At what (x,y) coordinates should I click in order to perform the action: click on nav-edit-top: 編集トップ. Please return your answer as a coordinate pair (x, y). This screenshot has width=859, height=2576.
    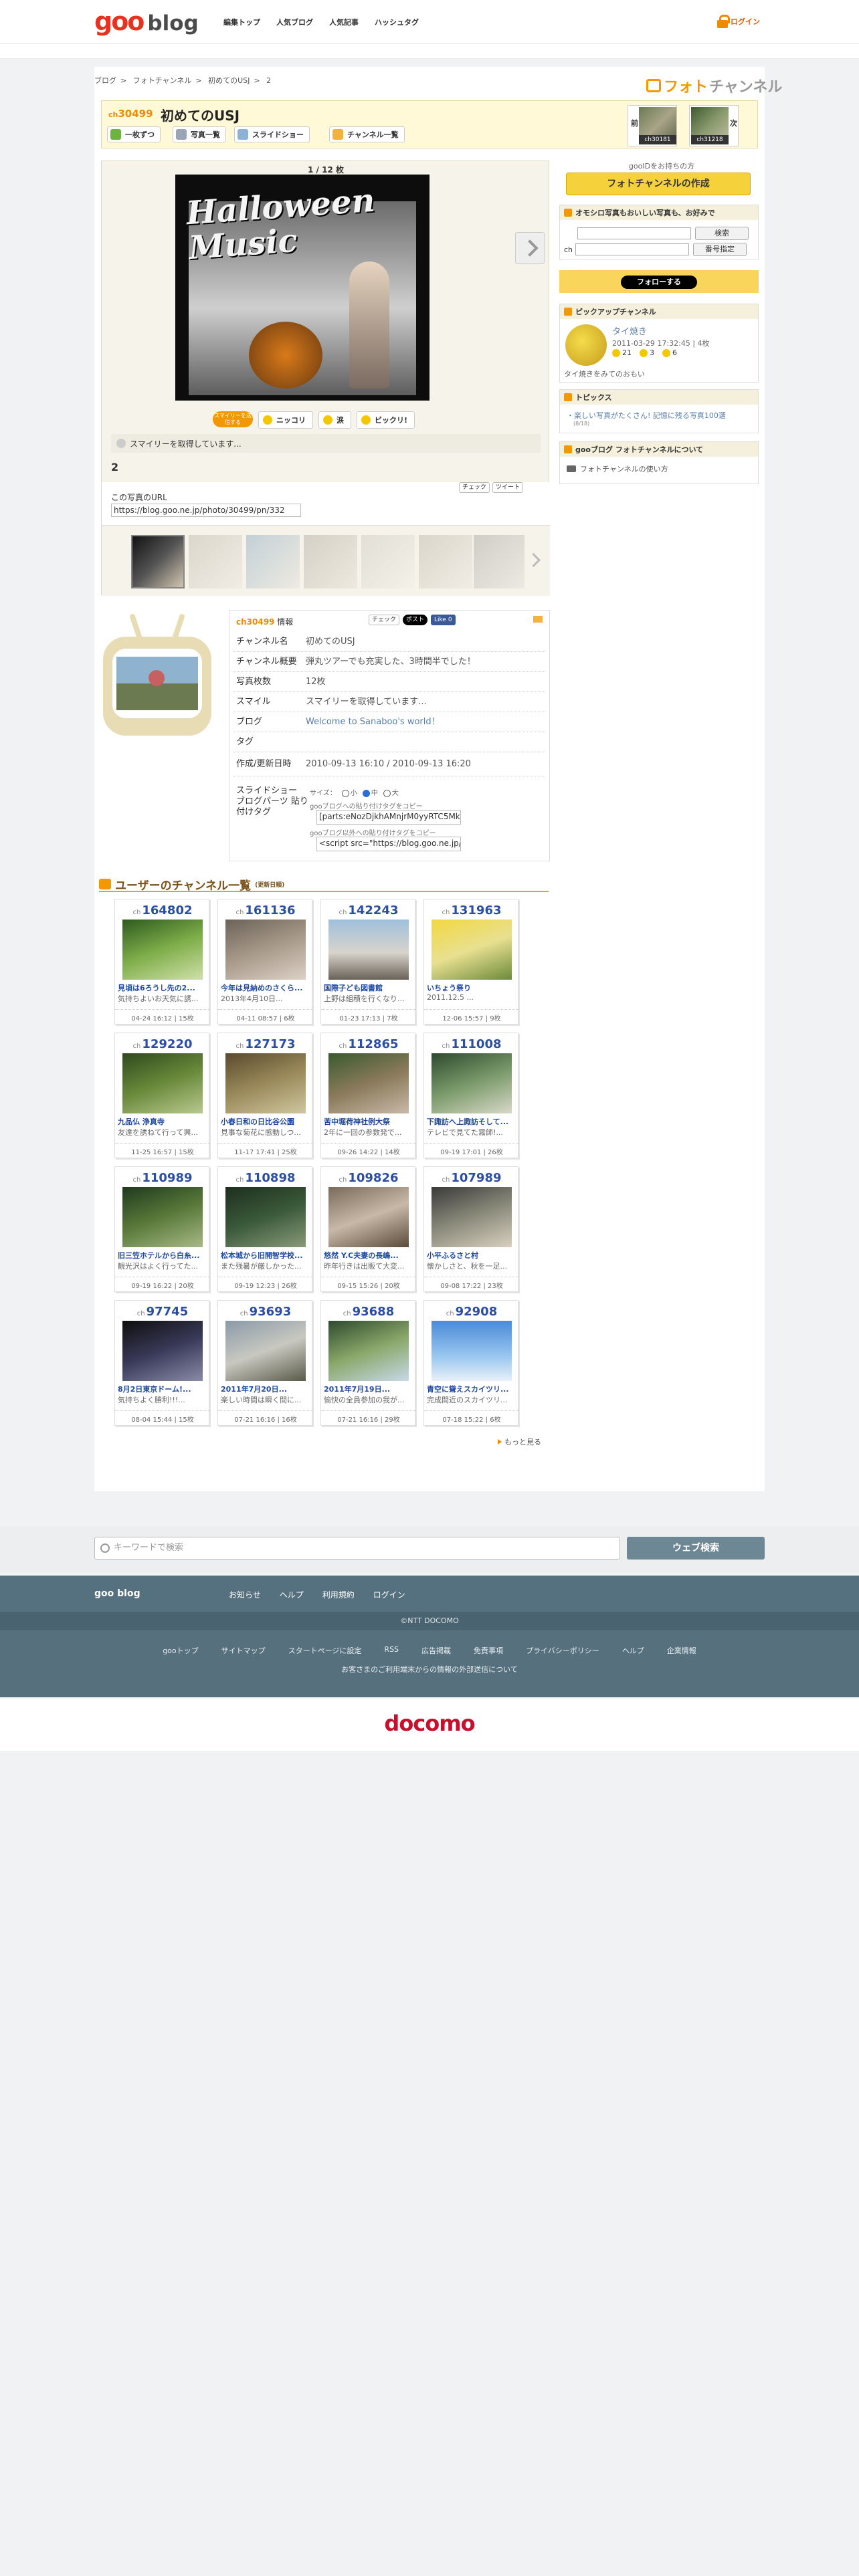
    Looking at the image, I should click on (242, 22).